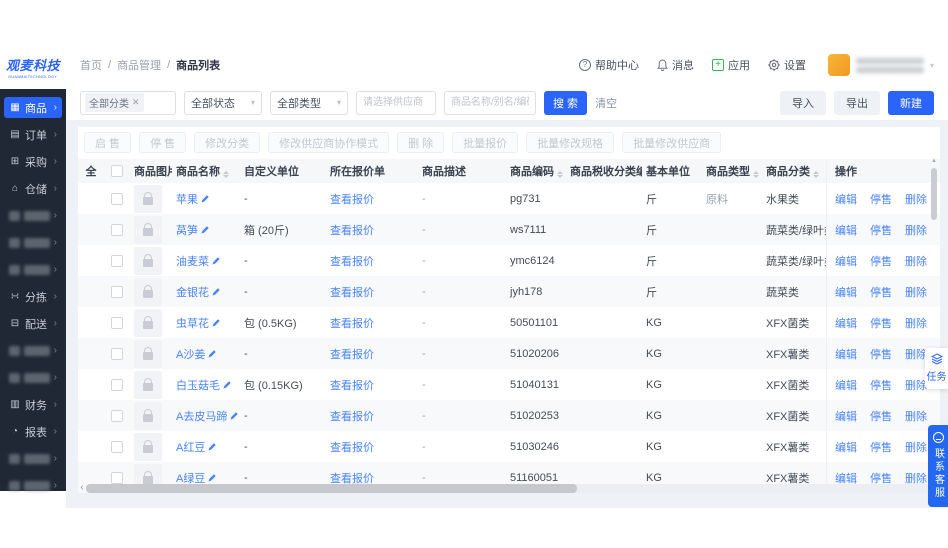 The image size is (948, 548). Describe the element at coordinates (880, 65) in the screenshot. I see `user-menu: ▾` at that location.